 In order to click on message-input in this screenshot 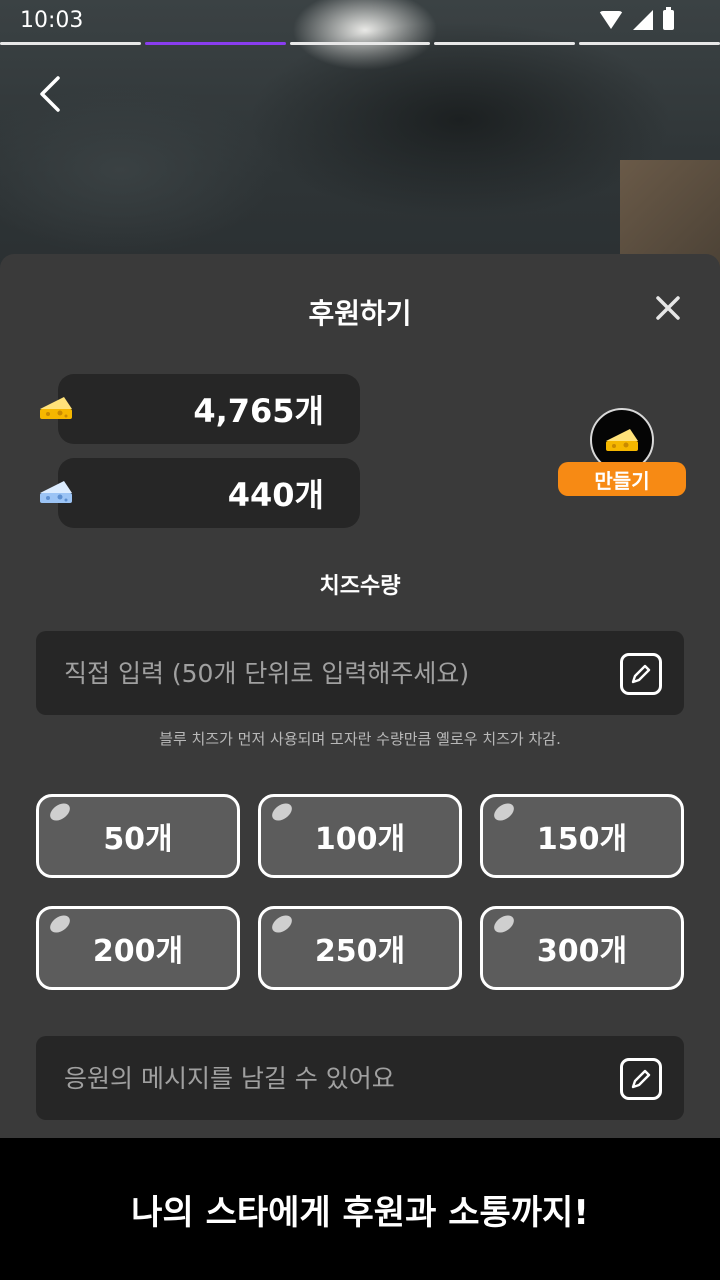, I will do `click(334, 1078)`.